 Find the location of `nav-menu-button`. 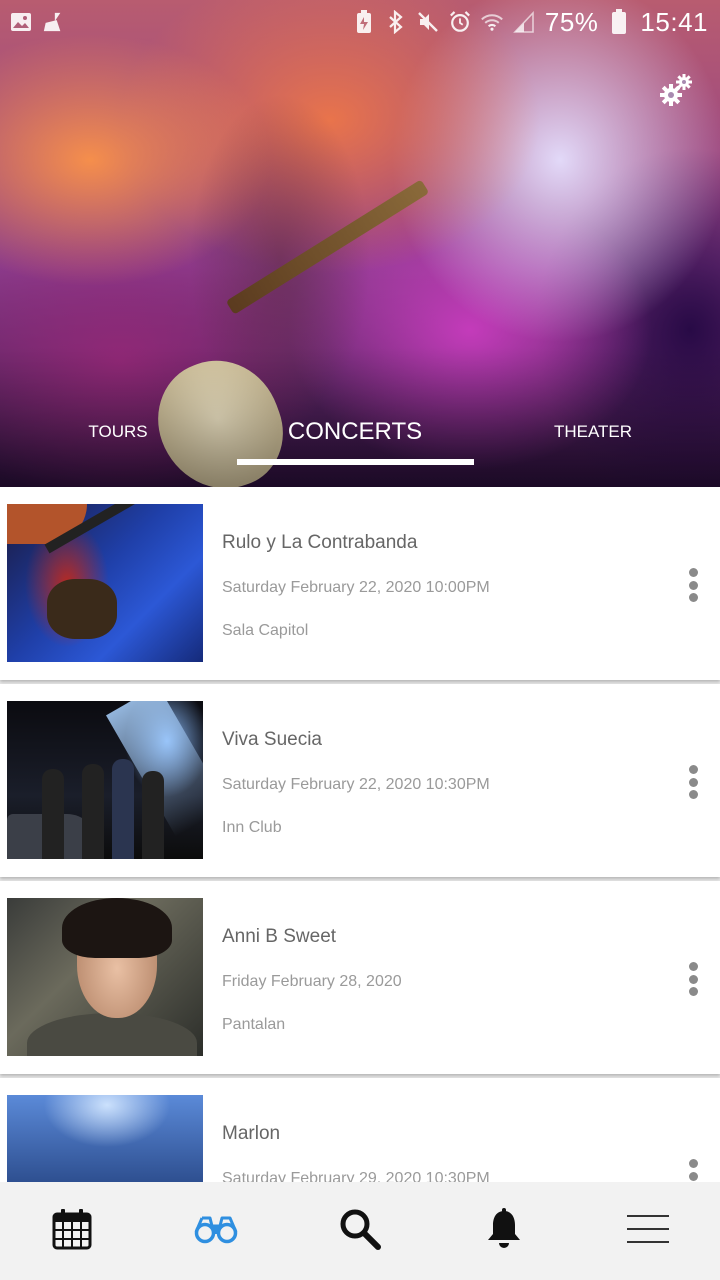

nav-menu-button is located at coordinates (648, 1231).